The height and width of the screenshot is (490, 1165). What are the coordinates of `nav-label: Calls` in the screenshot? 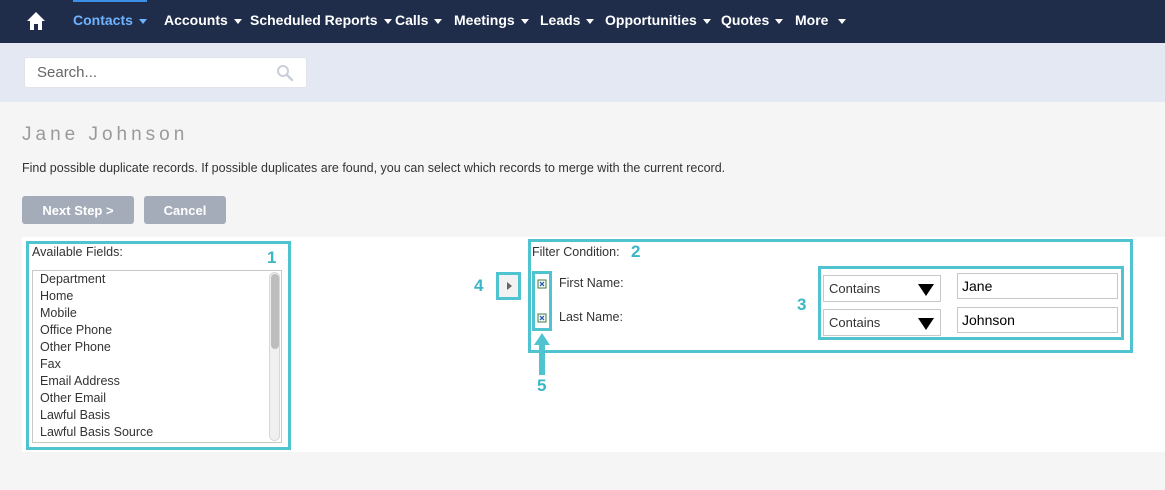 It's located at (412, 20).